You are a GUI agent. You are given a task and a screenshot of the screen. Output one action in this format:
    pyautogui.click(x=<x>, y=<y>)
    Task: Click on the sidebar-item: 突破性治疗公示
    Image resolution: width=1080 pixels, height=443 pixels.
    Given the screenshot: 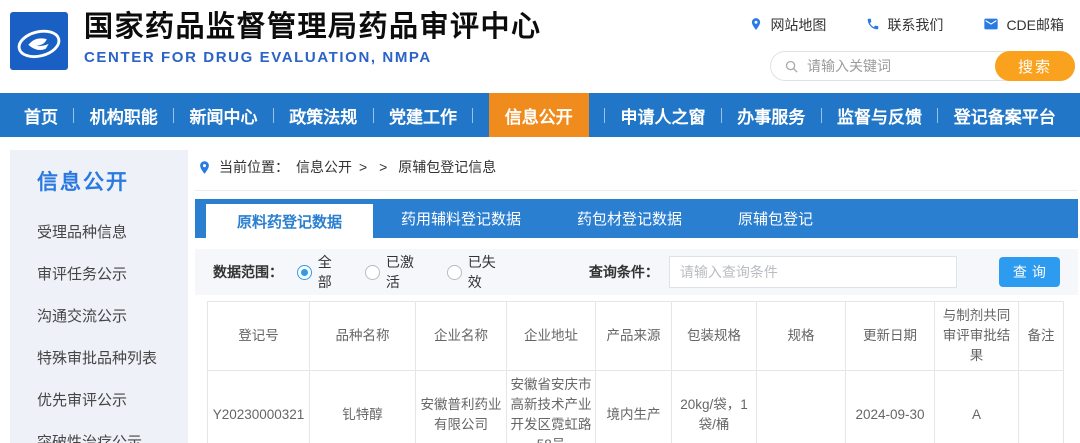 What is the action you would take?
    pyautogui.click(x=112, y=431)
    